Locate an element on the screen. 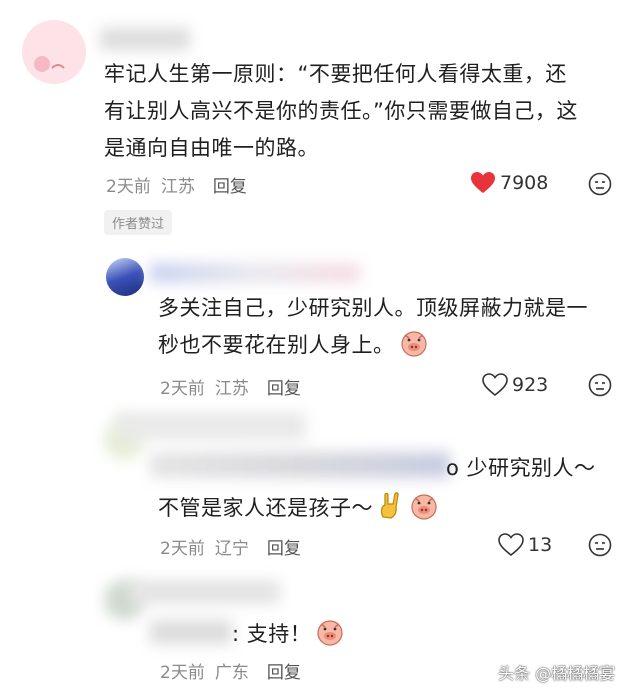  like-count: 923 is located at coordinates (530, 385).